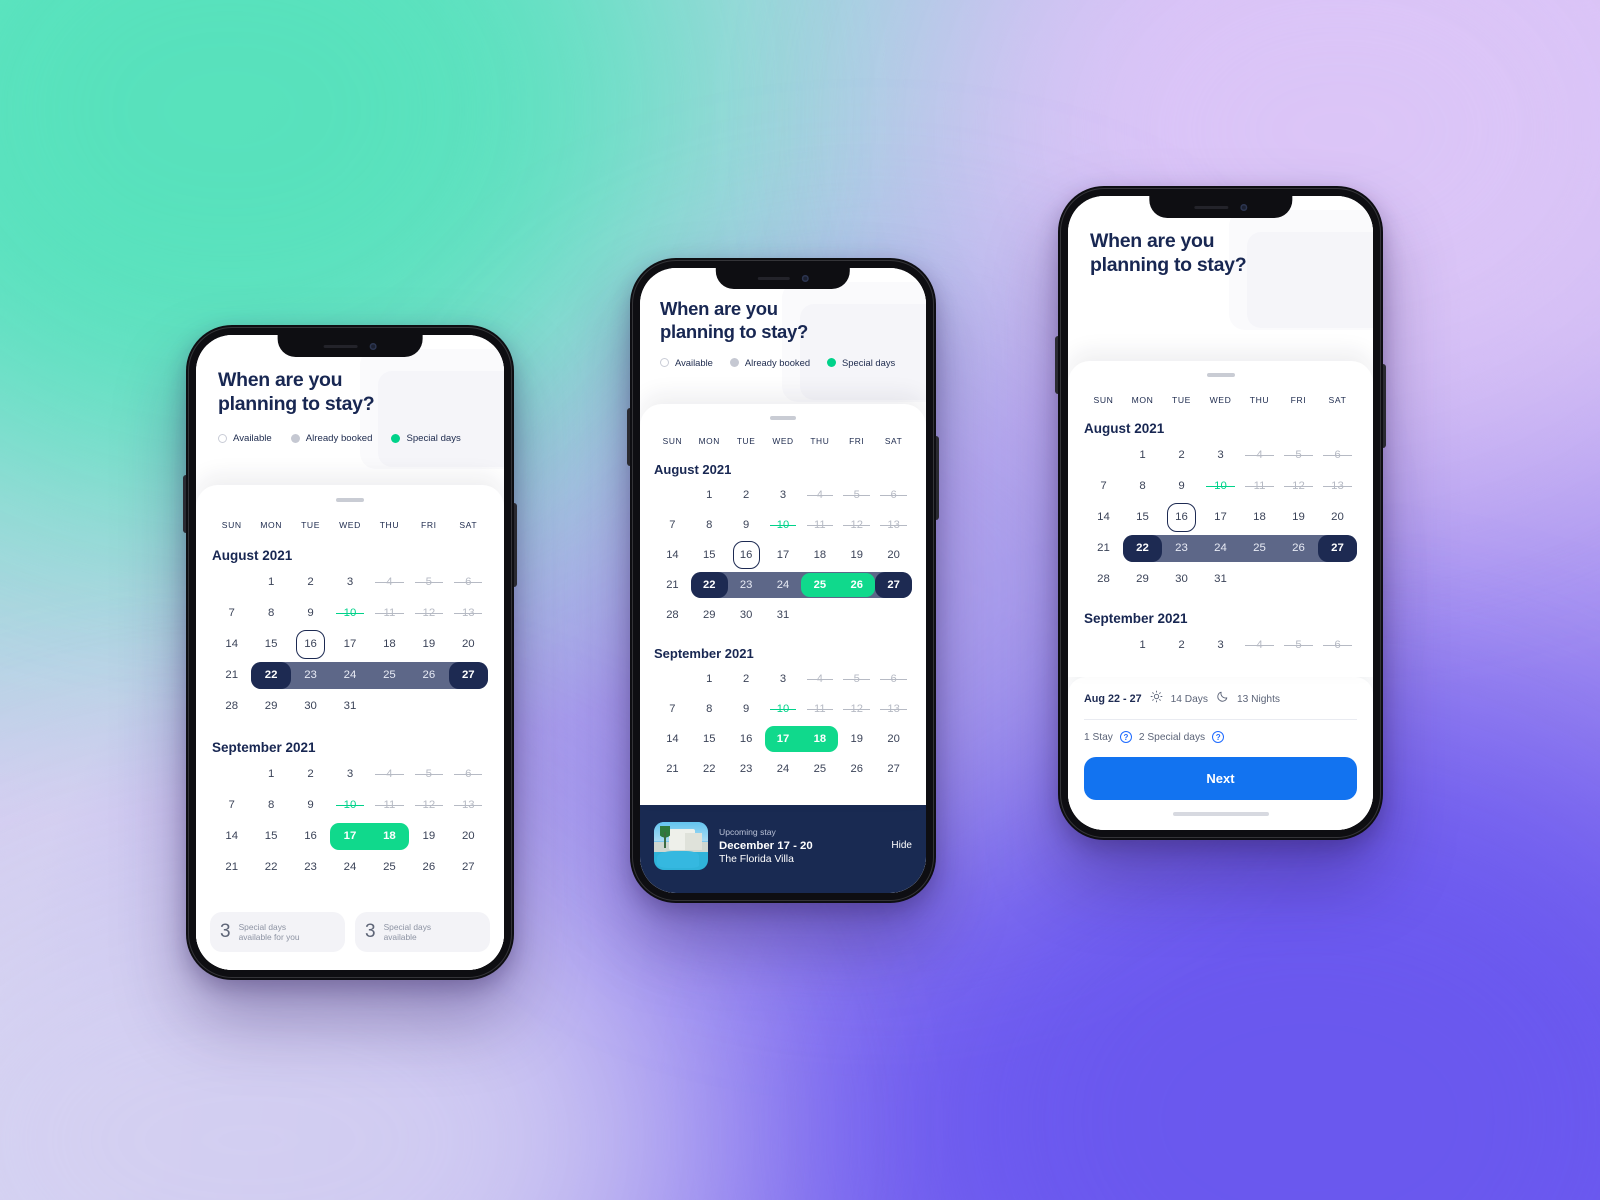  I want to click on chip-special-days-available: 3 Special days available, so click(422, 932).